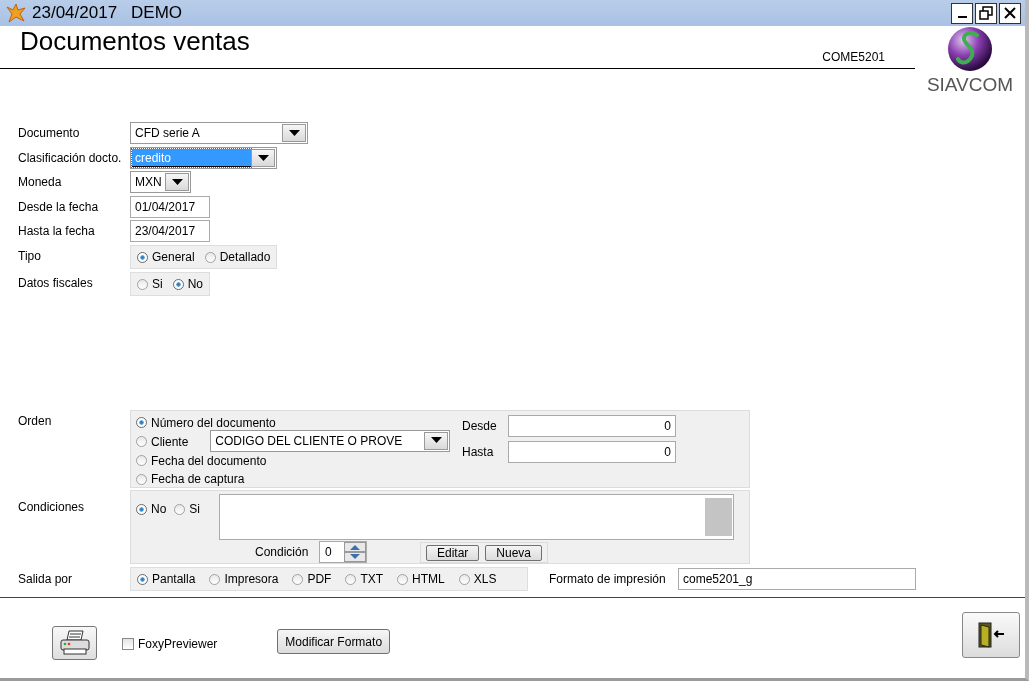  Describe the element at coordinates (166, 579) in the screenshot. I see `radio-option: Pantalla` at that location.